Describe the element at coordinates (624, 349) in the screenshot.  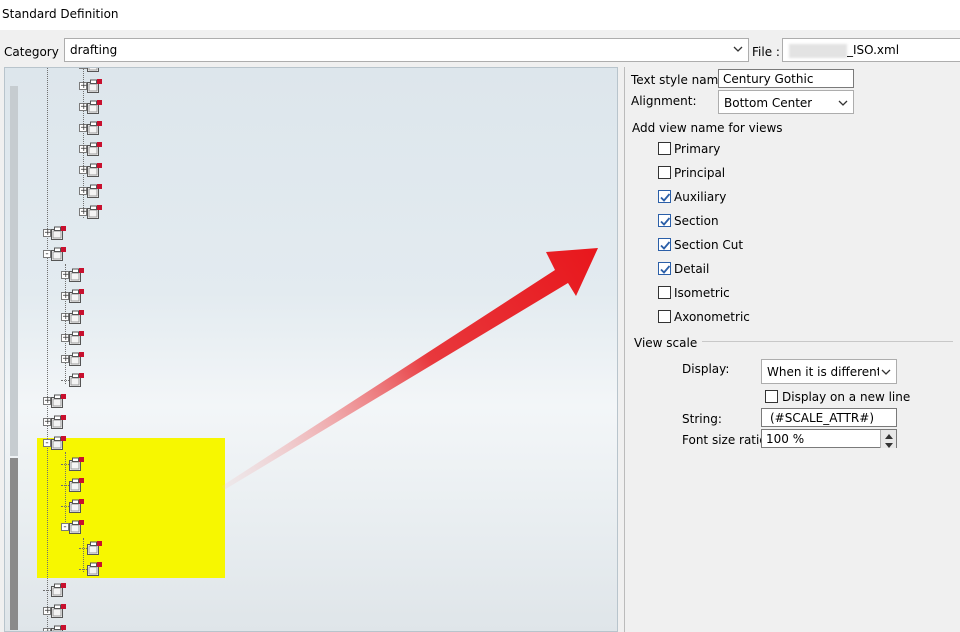
I see `panel-splitter` at that location.